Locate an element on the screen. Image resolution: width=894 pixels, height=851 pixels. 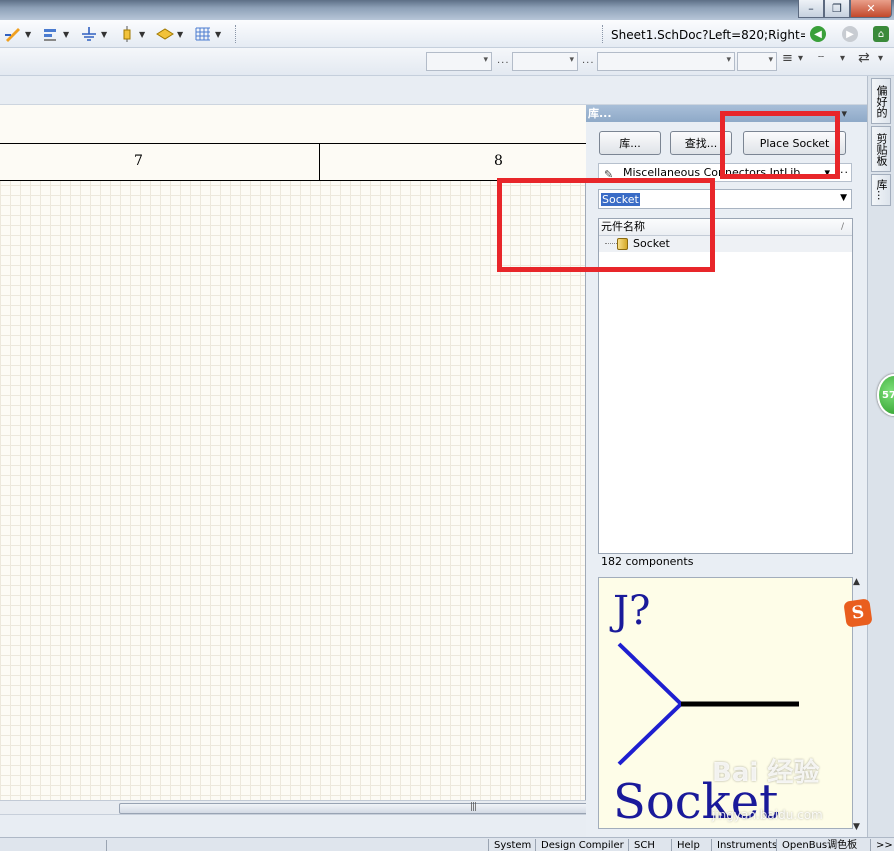
annotation-box-filter is located at coordinates (606, 225).